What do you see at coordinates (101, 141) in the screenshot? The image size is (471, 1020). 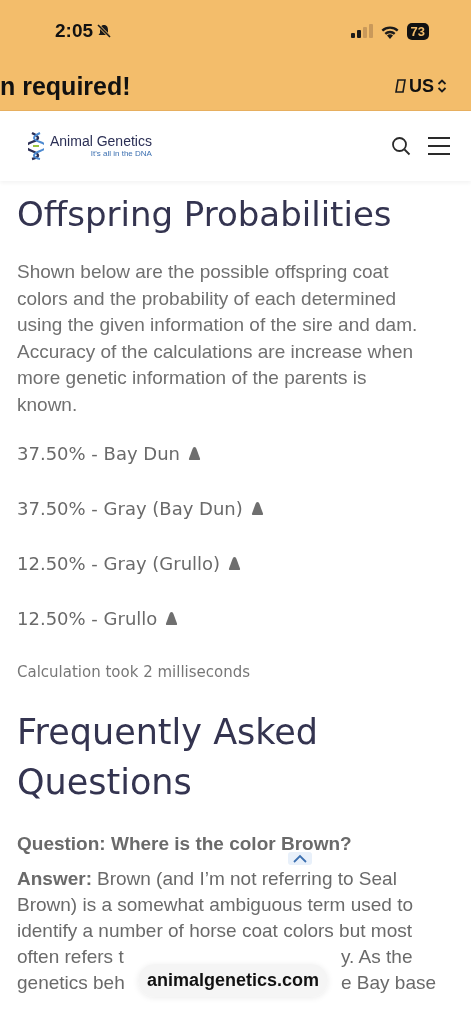 I see `brand-name: Animal Genetics` at bounding box center [101, 141].